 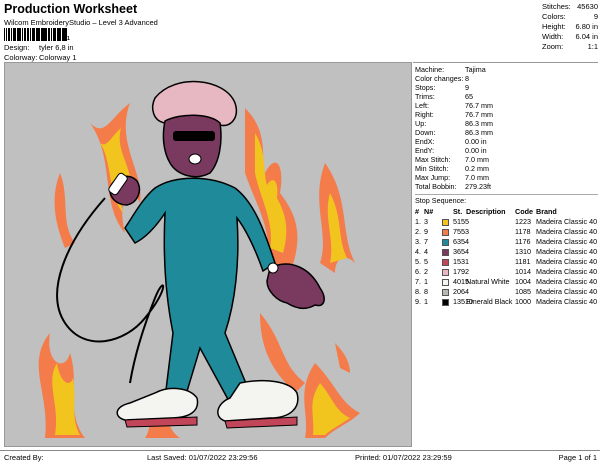 What do you see at coordinates (469, 96) in the screenshot?
I see `info-value: 65` at bounding box center [469, 96].